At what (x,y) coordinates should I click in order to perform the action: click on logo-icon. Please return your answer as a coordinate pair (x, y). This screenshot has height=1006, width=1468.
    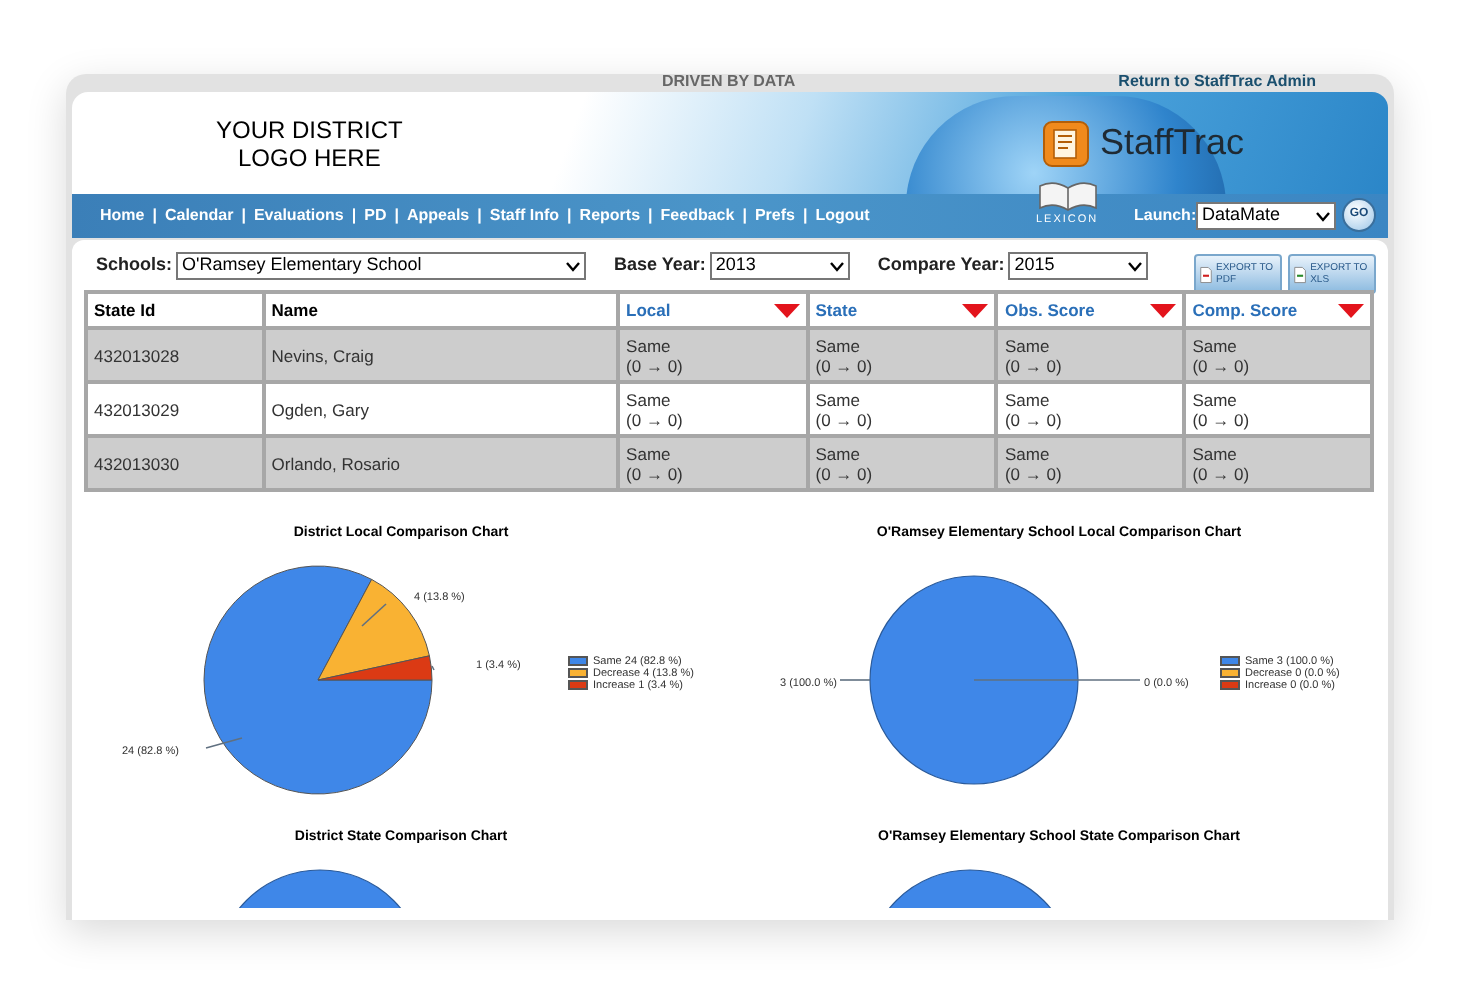
    Looking at the image, I should click on (1066, 143).